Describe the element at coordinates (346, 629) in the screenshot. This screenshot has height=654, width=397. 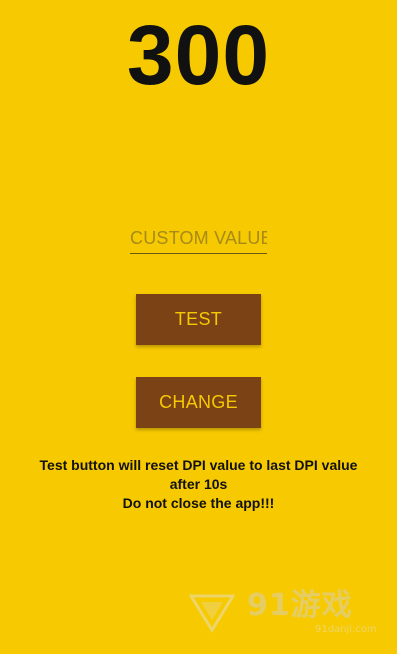
I see `watermark-url-text: 91danji.com` at that location.